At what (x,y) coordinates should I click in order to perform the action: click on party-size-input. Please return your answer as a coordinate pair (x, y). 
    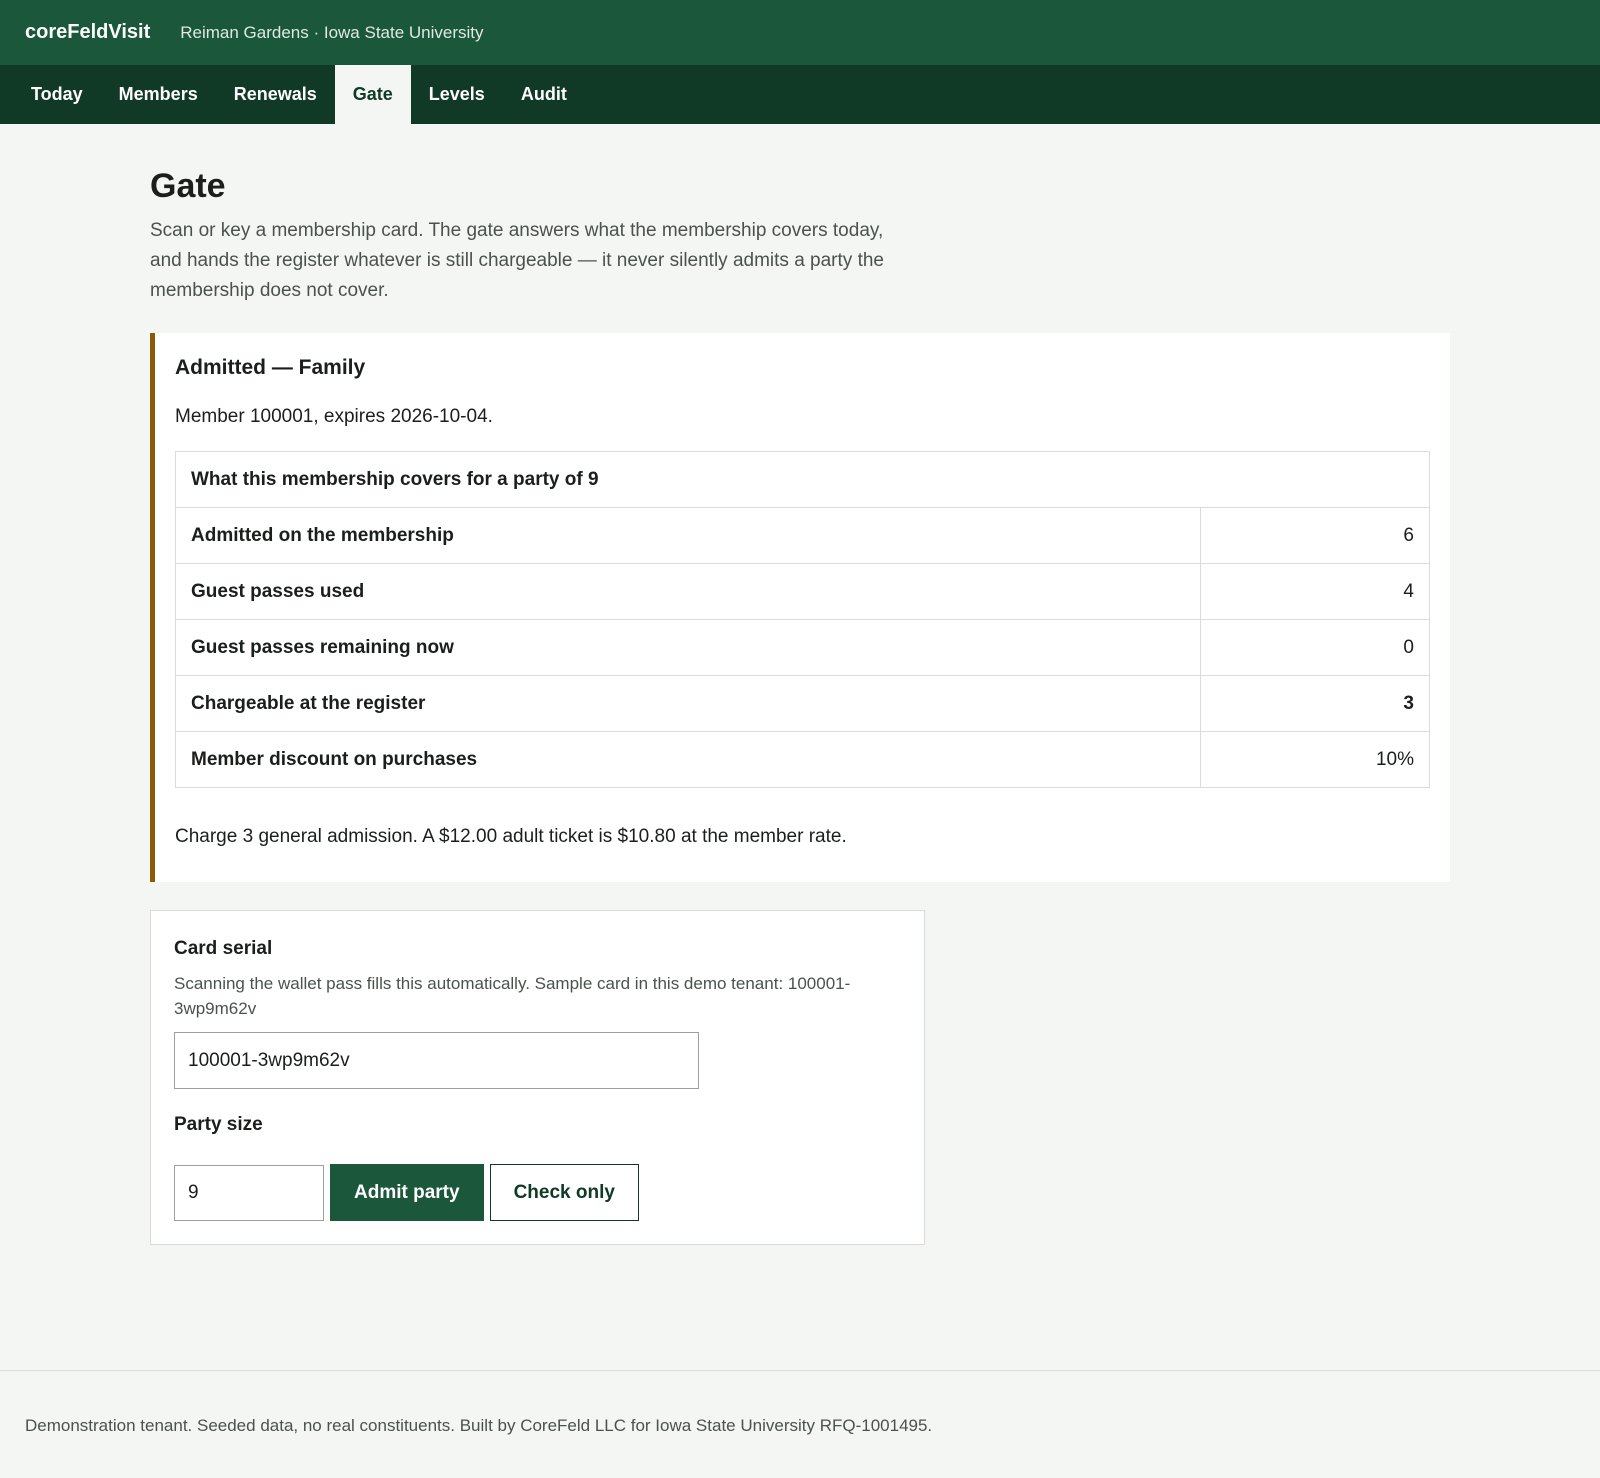
    Looking at the image, I should click on (249, 1192).